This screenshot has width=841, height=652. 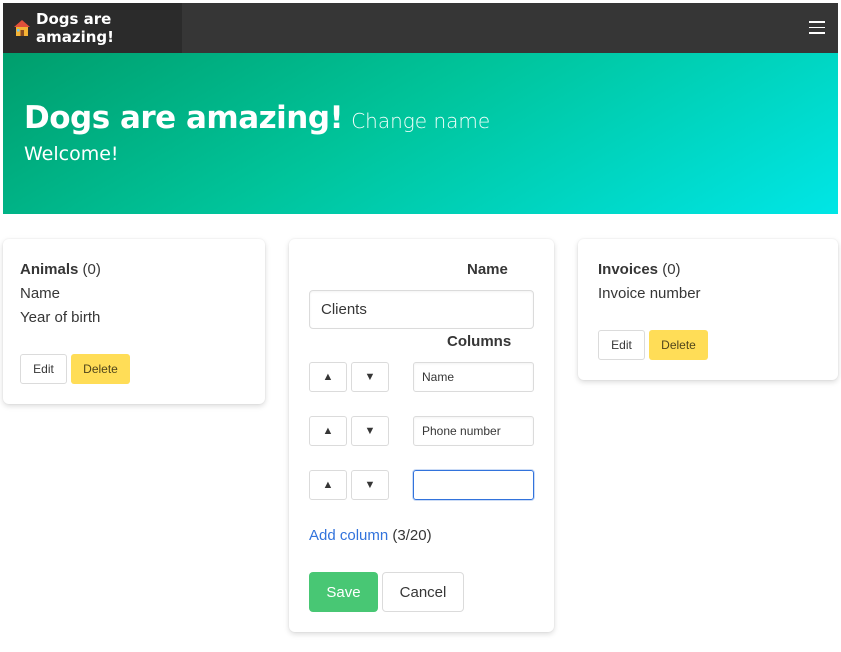 I want to click on brand-title: Dogs are amazing!, so click(x=75, y=28).